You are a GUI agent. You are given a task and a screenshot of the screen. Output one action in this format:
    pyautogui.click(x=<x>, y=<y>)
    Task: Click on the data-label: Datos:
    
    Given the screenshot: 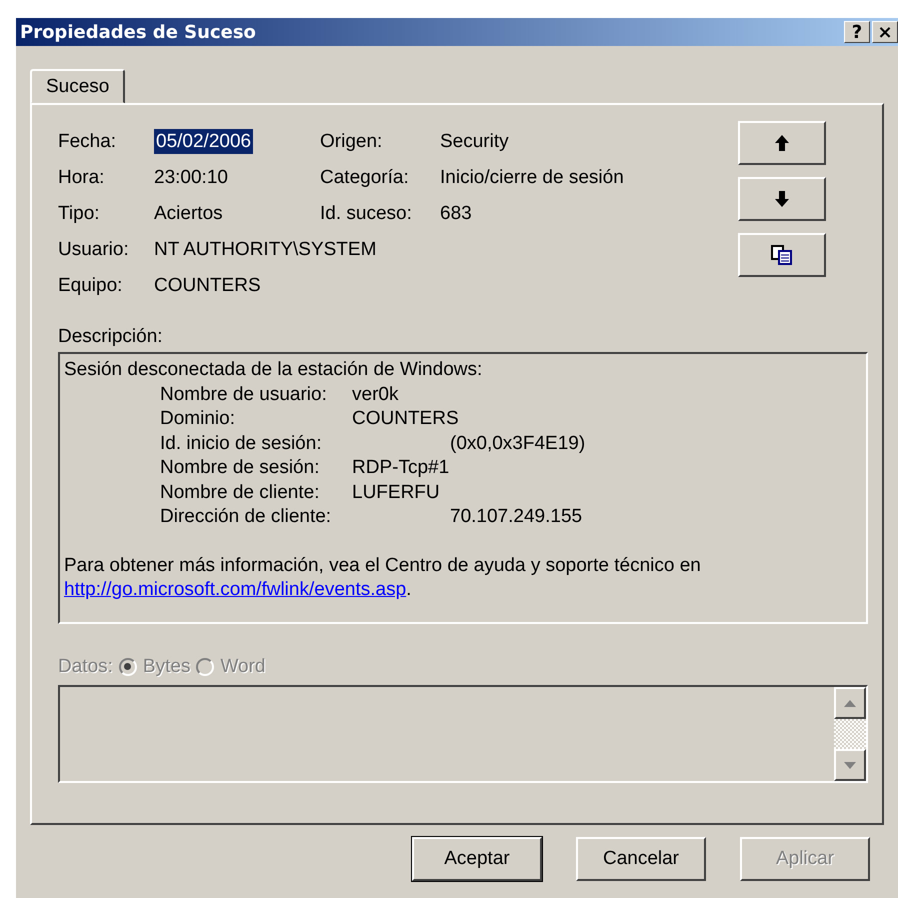 What is the action you would take?
    pyautogui.click(x=85, y=667)
    